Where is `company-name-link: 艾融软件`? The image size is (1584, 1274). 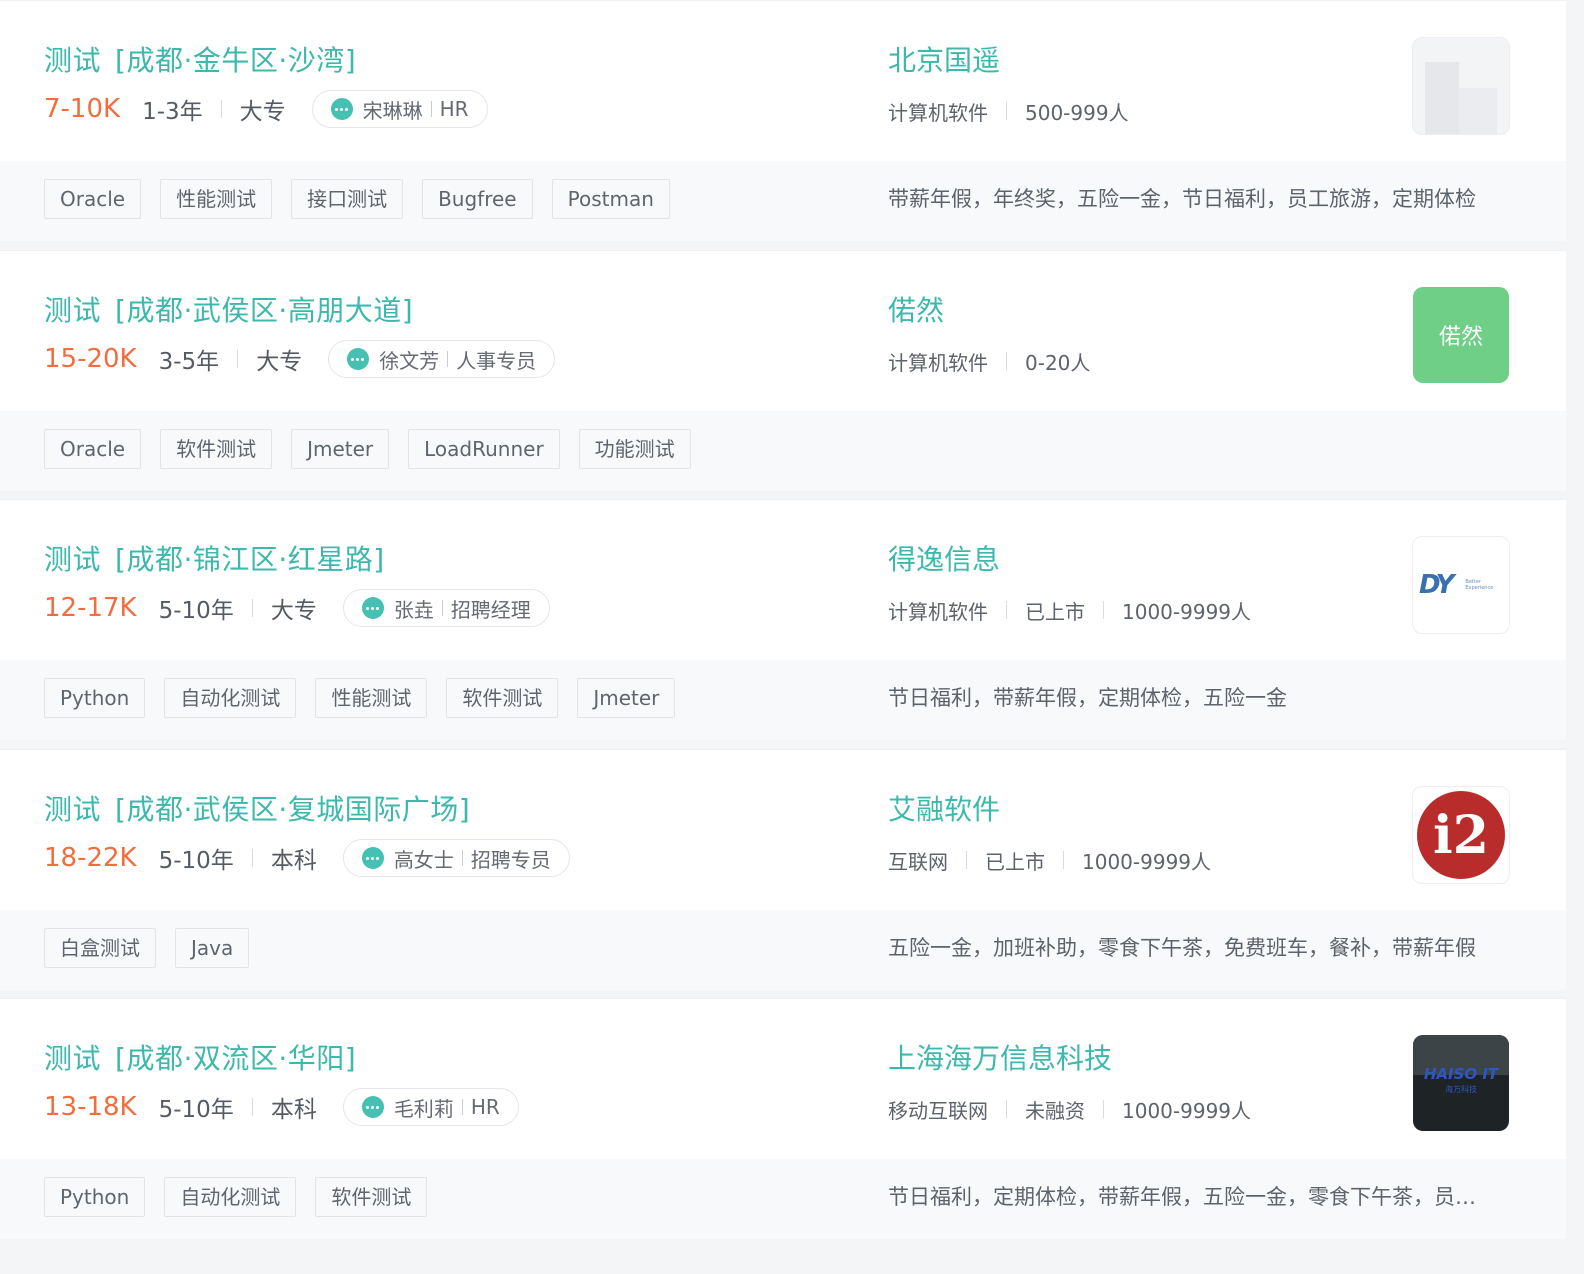
company-name-link: 艾融软件 is located at coordinates (944, 808).